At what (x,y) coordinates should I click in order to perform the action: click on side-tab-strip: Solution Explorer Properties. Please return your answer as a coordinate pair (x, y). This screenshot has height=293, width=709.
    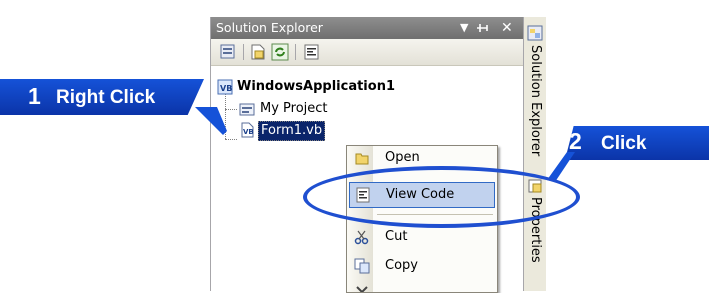
    Looking at the image, I should click on (534, 154).